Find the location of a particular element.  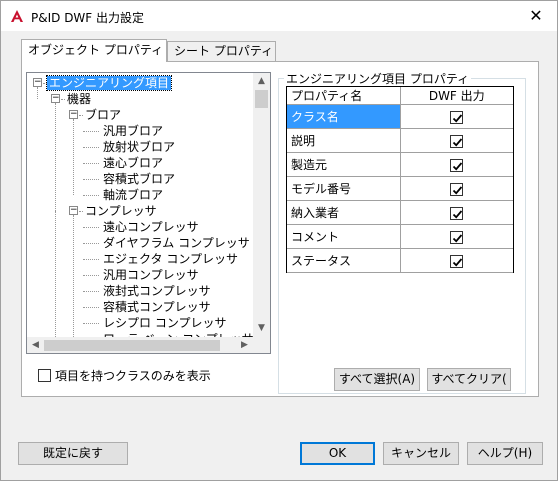

clear-all-button: すべてクリア( is located at coordinates (469, 379).